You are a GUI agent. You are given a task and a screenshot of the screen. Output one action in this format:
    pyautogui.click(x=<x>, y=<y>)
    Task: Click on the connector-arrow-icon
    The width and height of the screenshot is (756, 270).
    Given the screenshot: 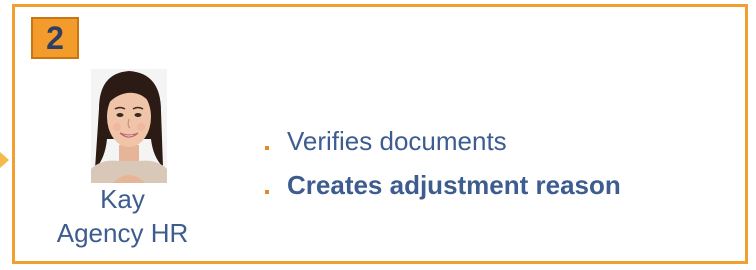 What is the action you would take?
    pyautogui.click(x=4, y=160)
    